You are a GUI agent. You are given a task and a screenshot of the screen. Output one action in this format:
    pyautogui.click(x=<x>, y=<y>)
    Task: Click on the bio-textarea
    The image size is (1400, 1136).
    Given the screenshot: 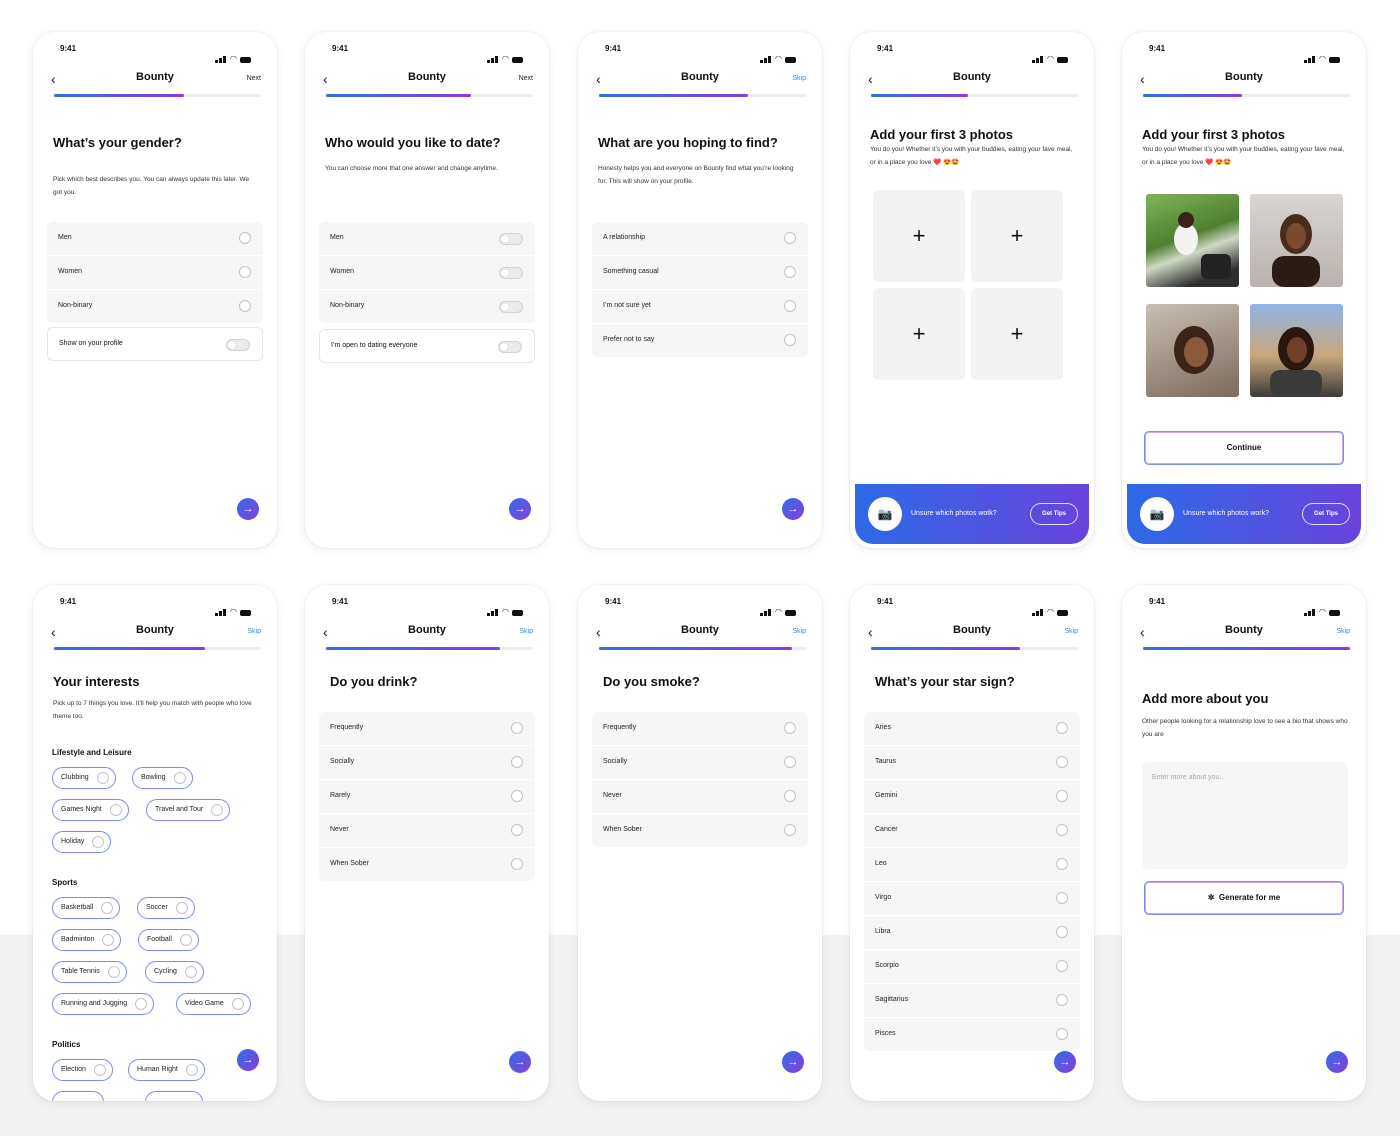 What is the action you would take?
    pyautogui.click(x=1245, y=815)
    